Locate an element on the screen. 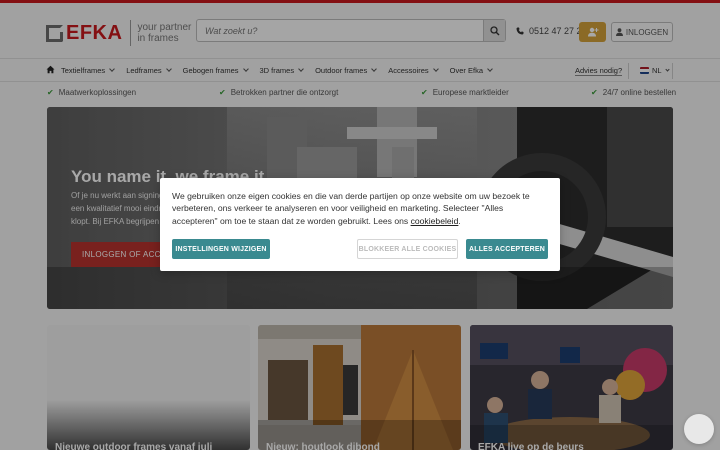  cookie-policy-link: cookiebeleid is located at coordinates (435, 221).